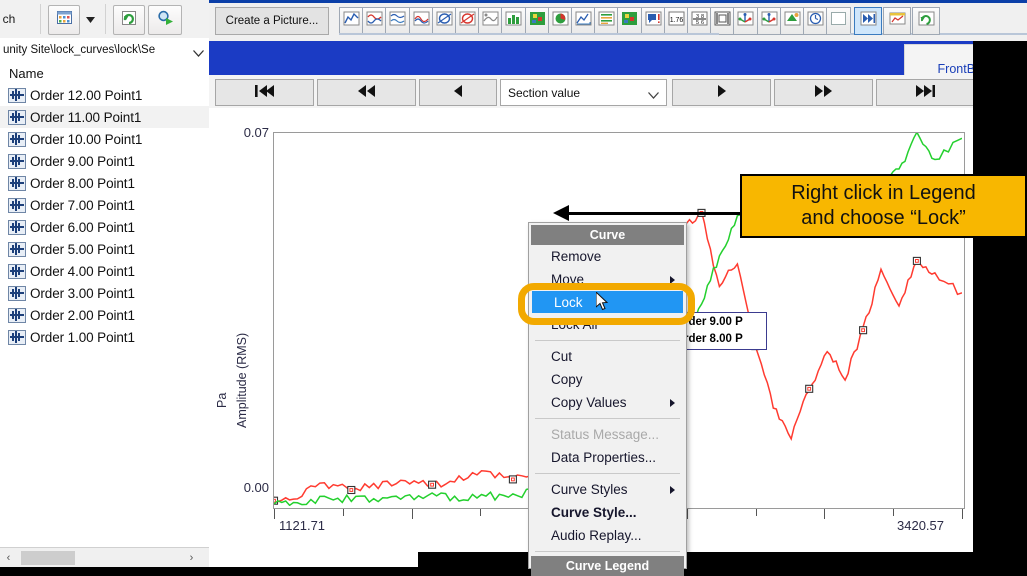  I want to click on 3d-surface-button, so click(583, 21).